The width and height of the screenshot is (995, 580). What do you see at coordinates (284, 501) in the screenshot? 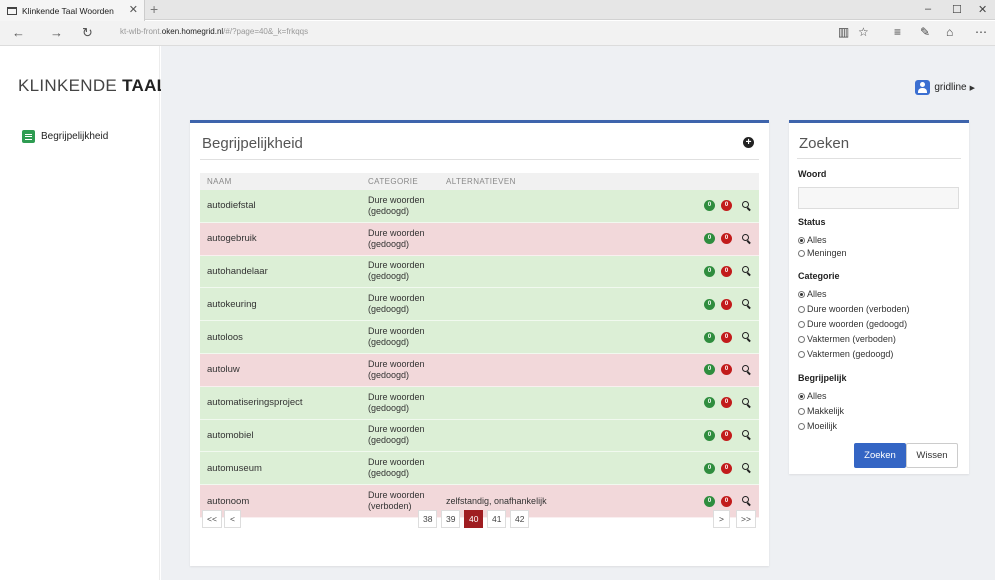
I see `word-name: autonoom` at bounding box center [284, 501].